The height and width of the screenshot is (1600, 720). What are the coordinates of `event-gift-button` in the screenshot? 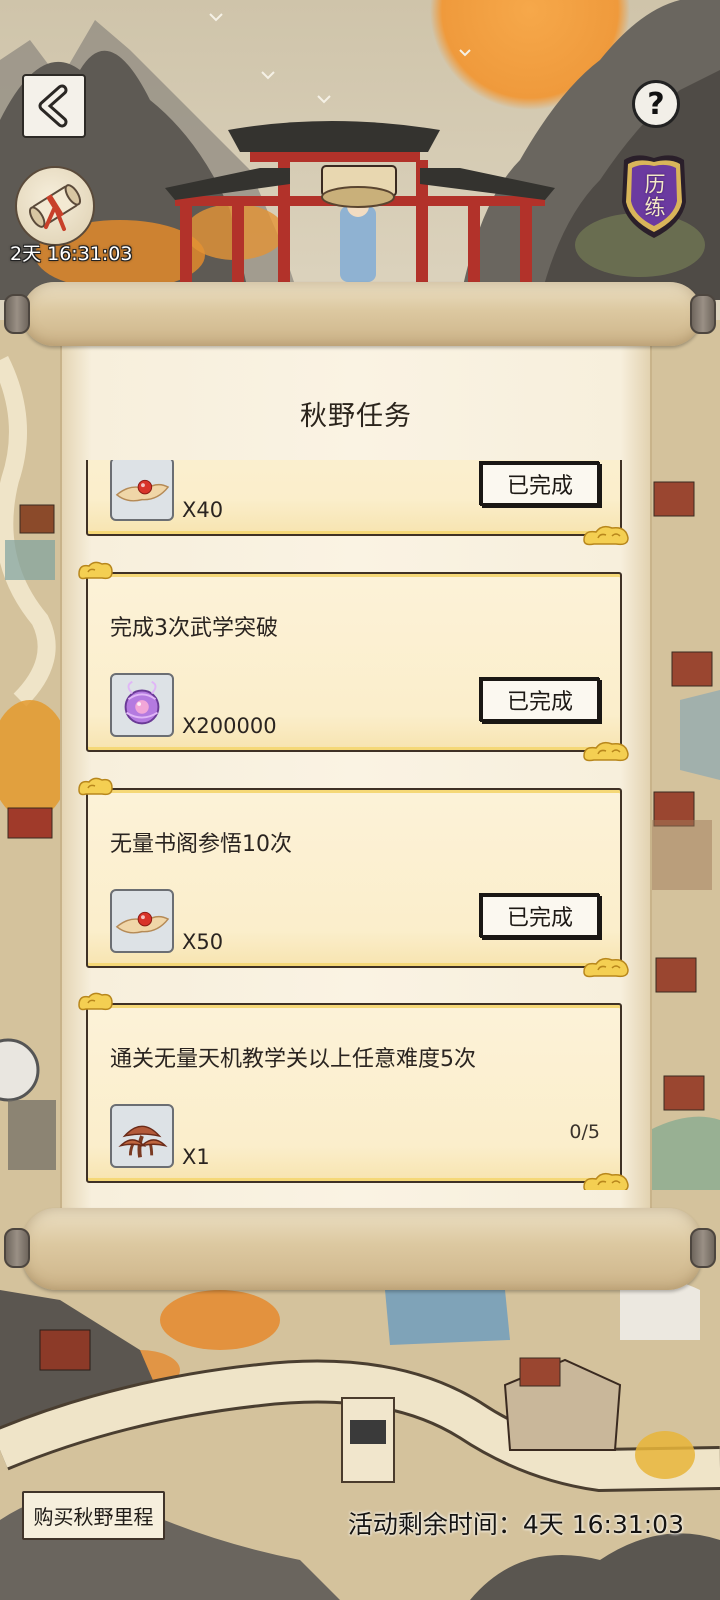 It's located at (55, 206).